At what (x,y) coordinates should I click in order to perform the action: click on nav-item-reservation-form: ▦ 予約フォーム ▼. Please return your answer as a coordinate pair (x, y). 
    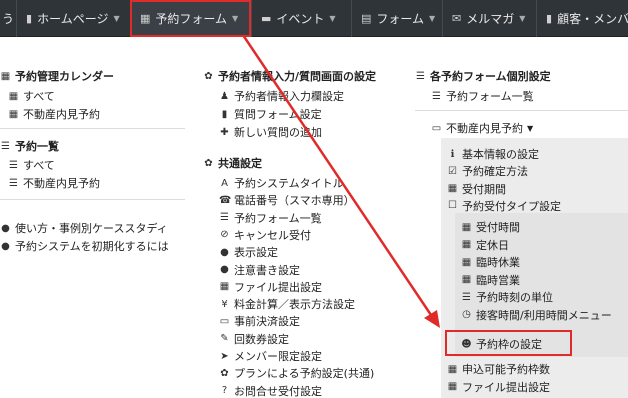
    Looking at the image, I should click on (190, 18).